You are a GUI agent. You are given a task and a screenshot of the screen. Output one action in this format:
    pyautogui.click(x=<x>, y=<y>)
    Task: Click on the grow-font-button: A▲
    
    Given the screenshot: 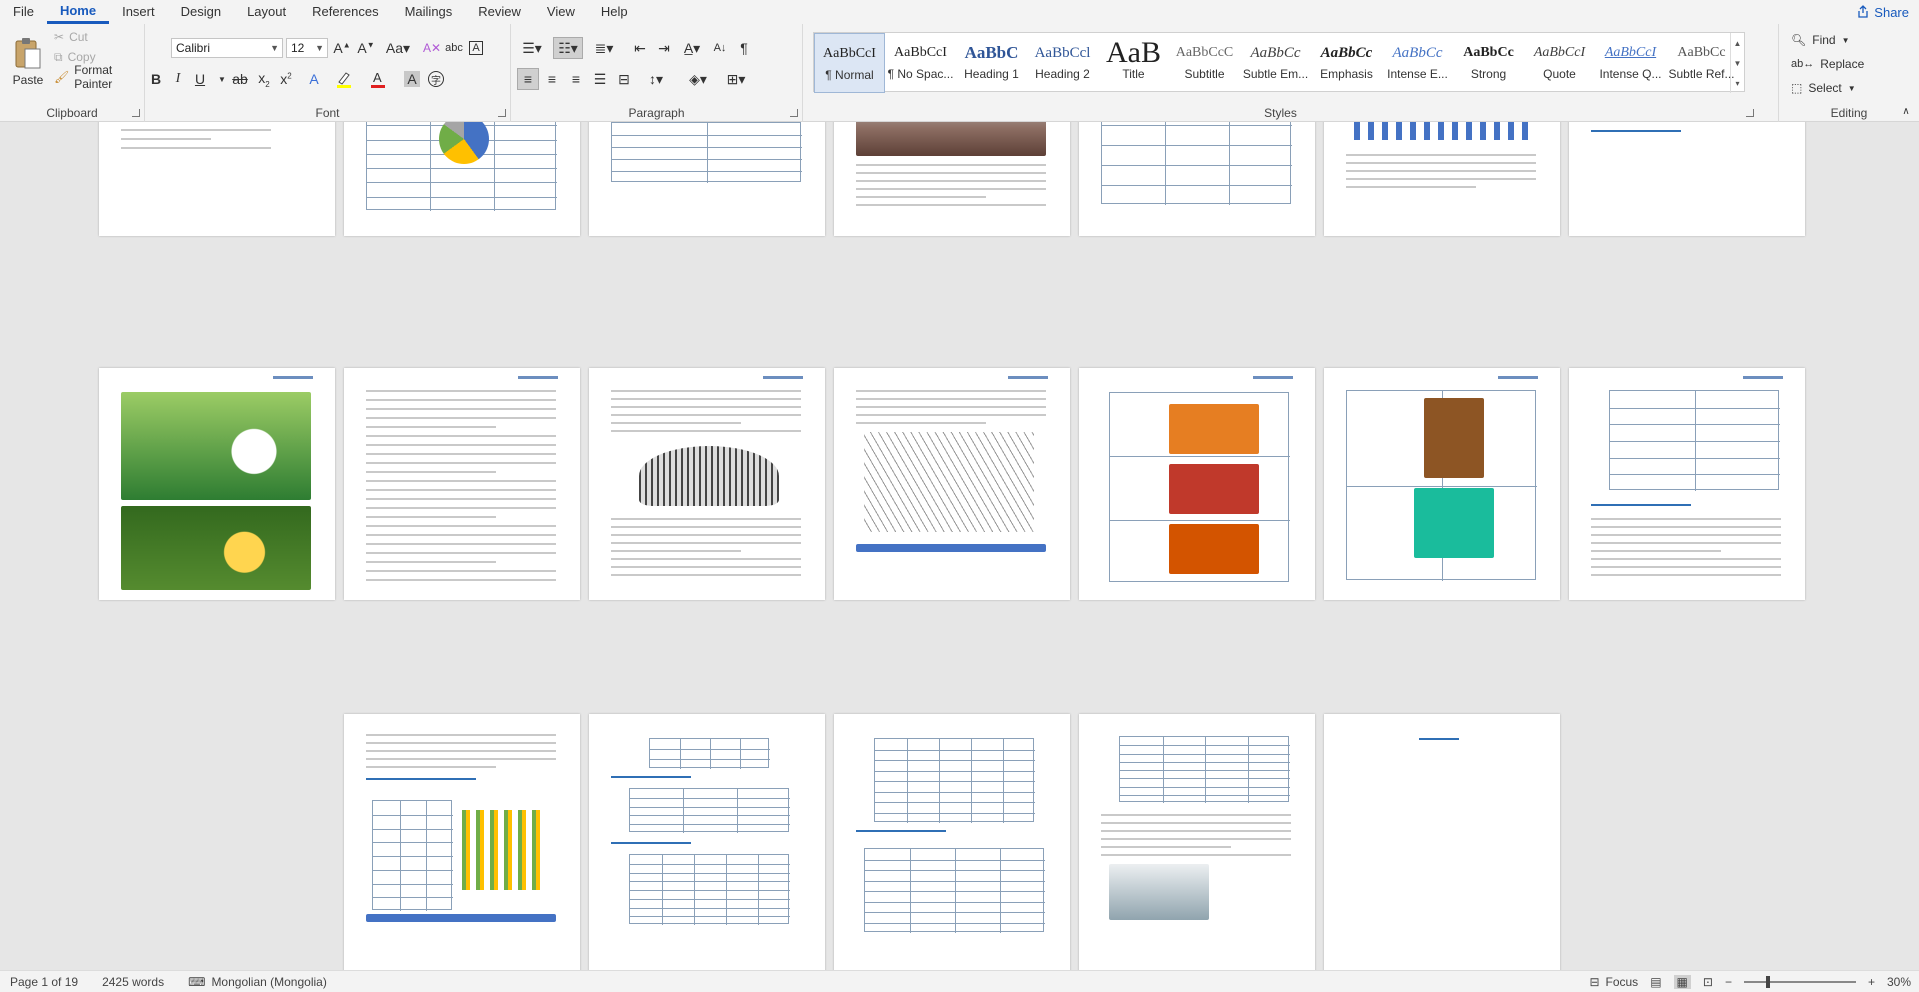 What is the action you would take?
    pyautogui.click(x=342, y=48)
    